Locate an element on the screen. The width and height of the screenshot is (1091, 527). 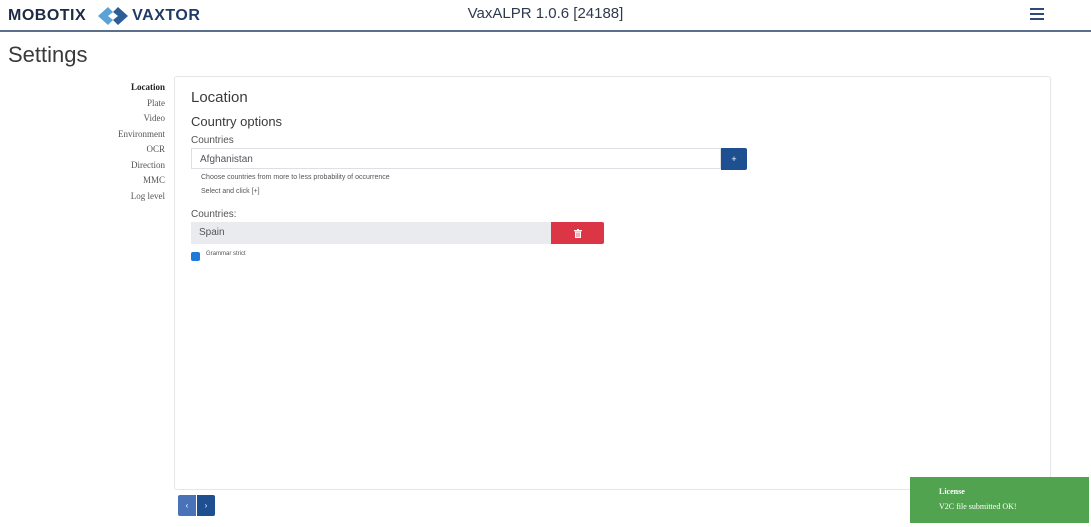
sidebar-item-video: Video is located at coordinates (82, 119).